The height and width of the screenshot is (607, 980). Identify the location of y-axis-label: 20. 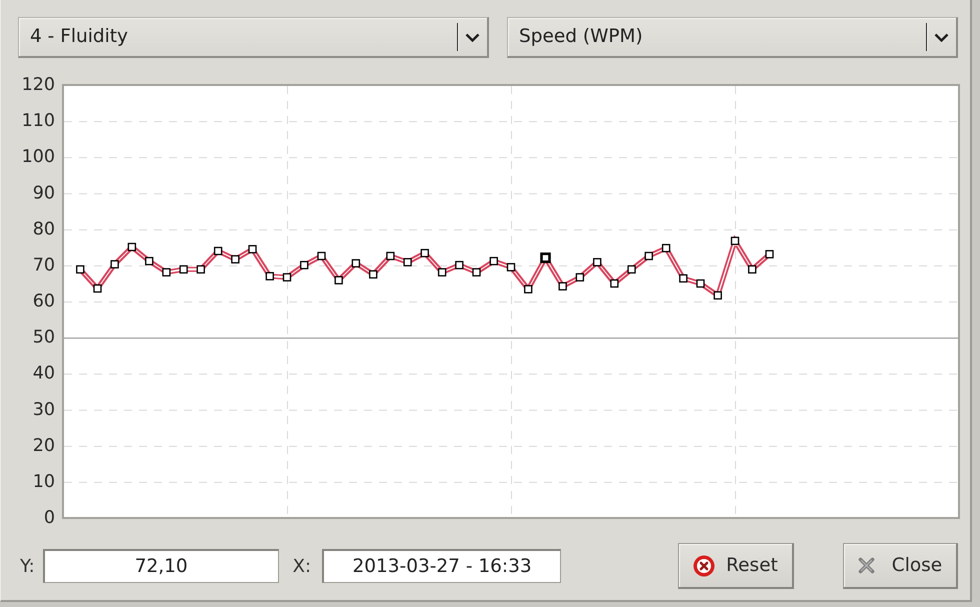
(43, 446).